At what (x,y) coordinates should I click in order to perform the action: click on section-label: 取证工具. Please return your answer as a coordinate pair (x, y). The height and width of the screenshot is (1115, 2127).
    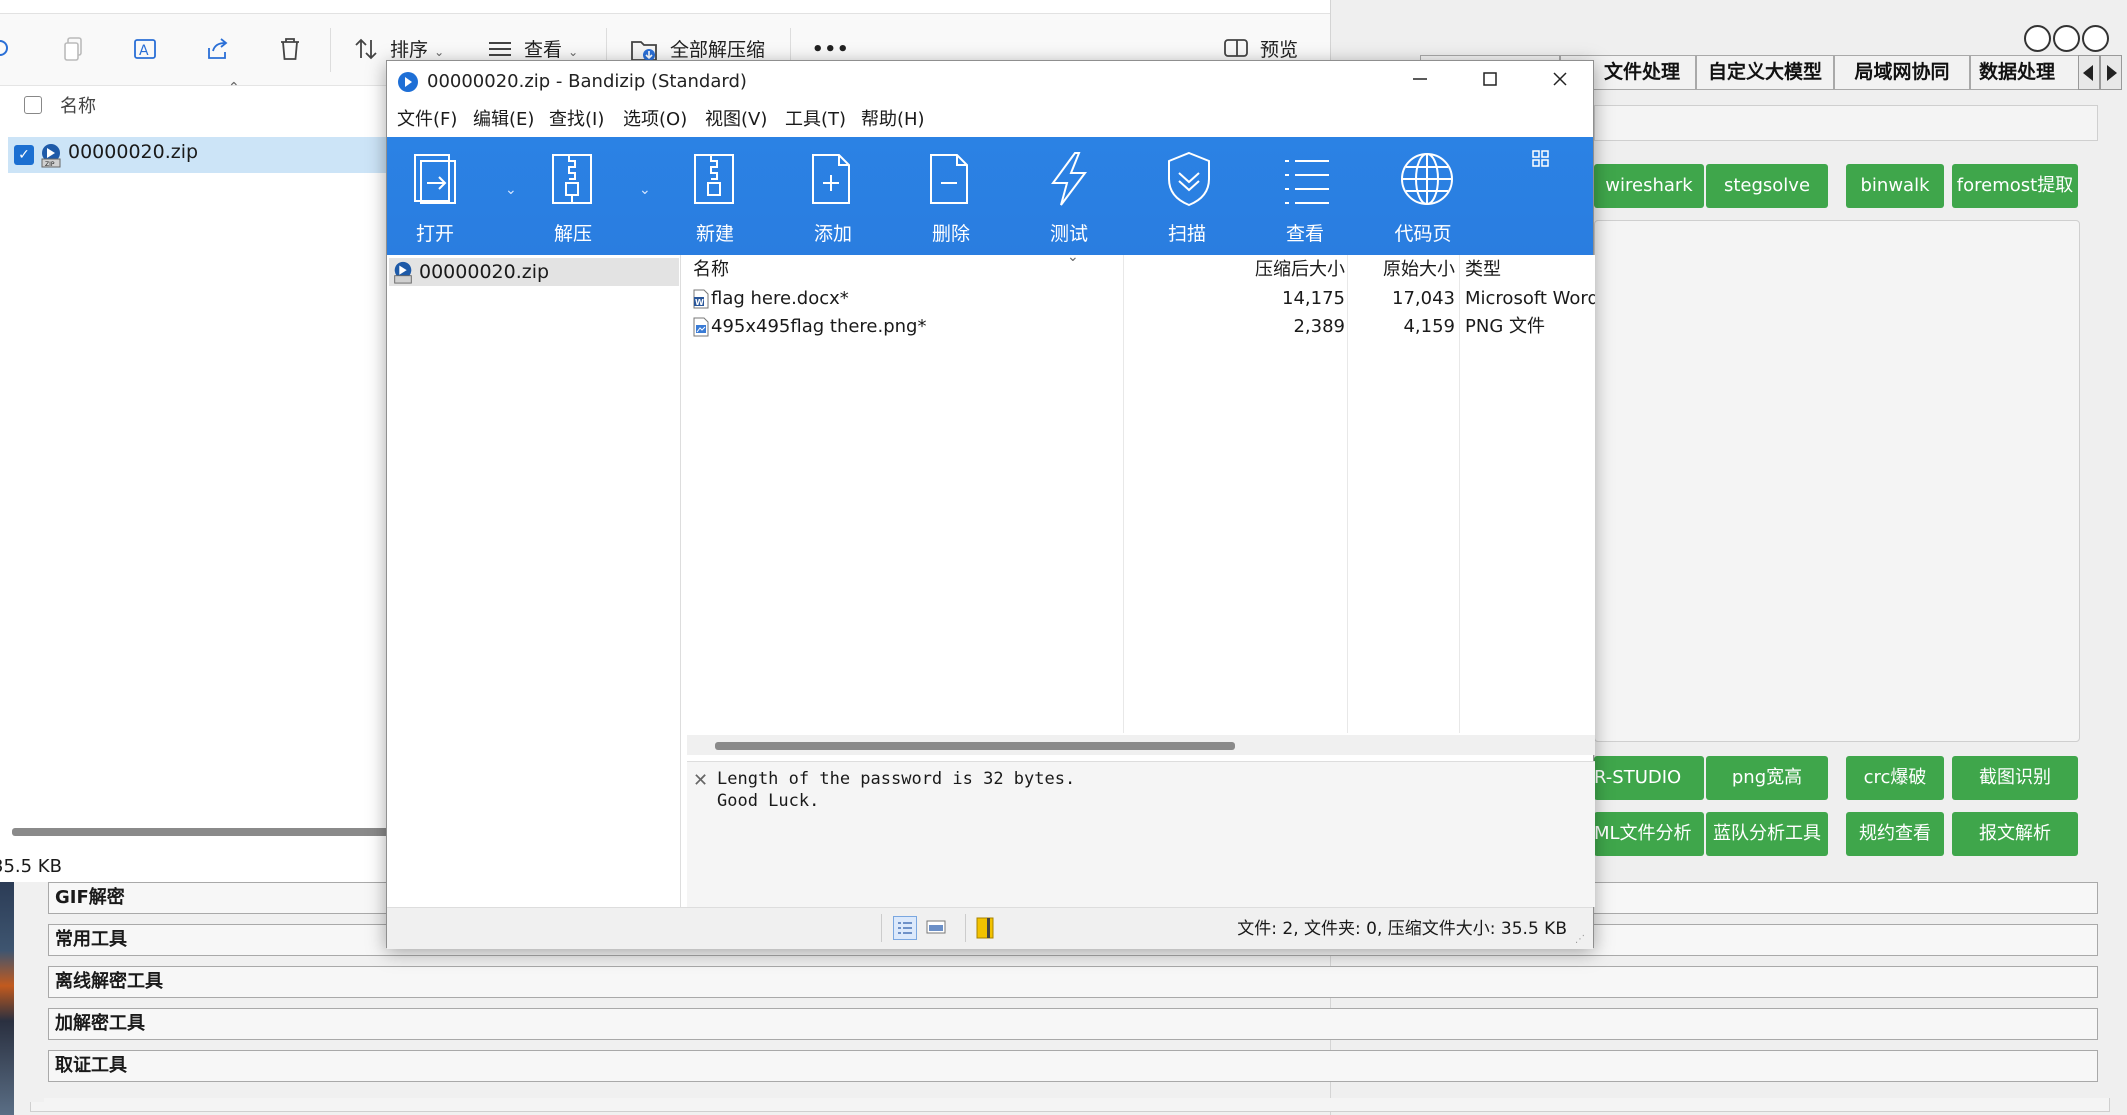
    Looking at the image, I should click on (91, 1065).